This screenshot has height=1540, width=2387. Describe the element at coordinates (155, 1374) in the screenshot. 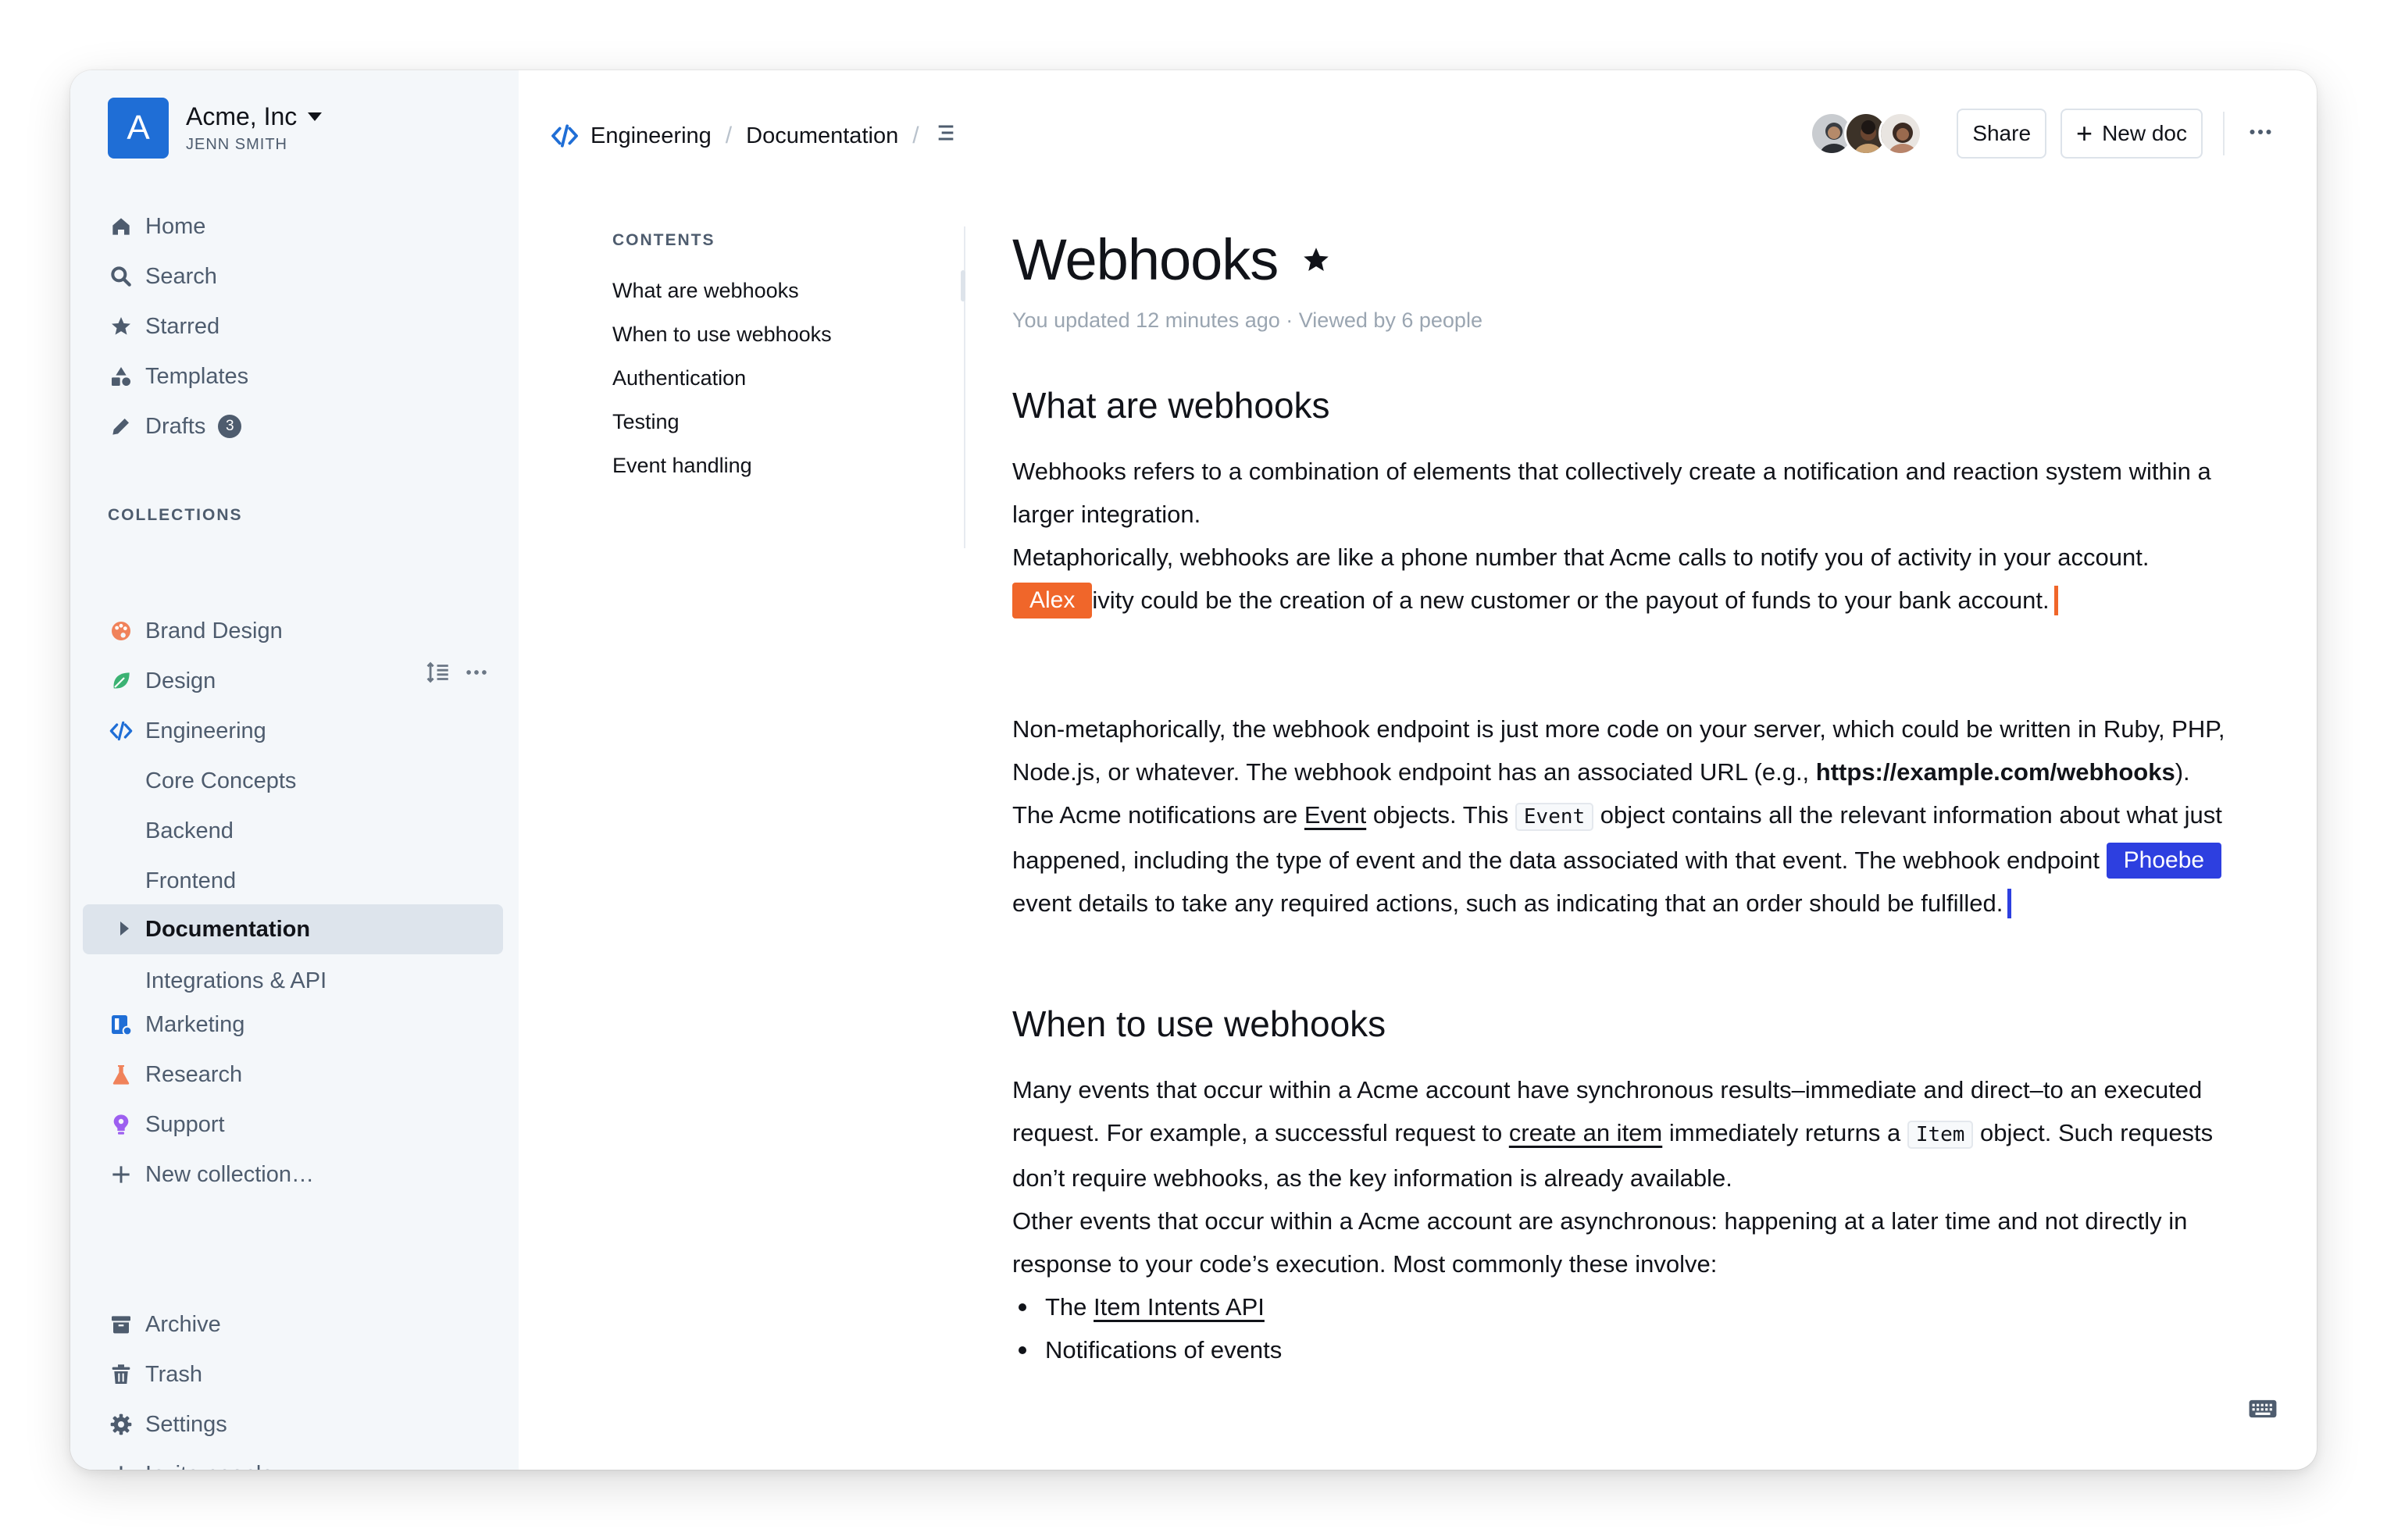

I see `sidebar-item-trash: Trash` at that location.